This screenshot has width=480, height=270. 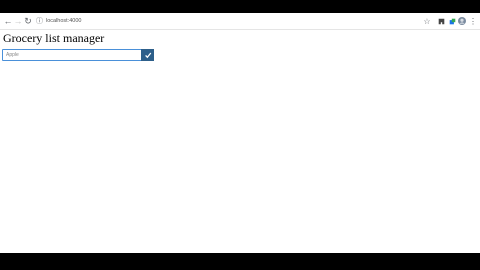 I want to click on browser-toolbar: ← → ↻ ⓘ localhost:4000 ☆ ⋮, so click(x=240, y=21).